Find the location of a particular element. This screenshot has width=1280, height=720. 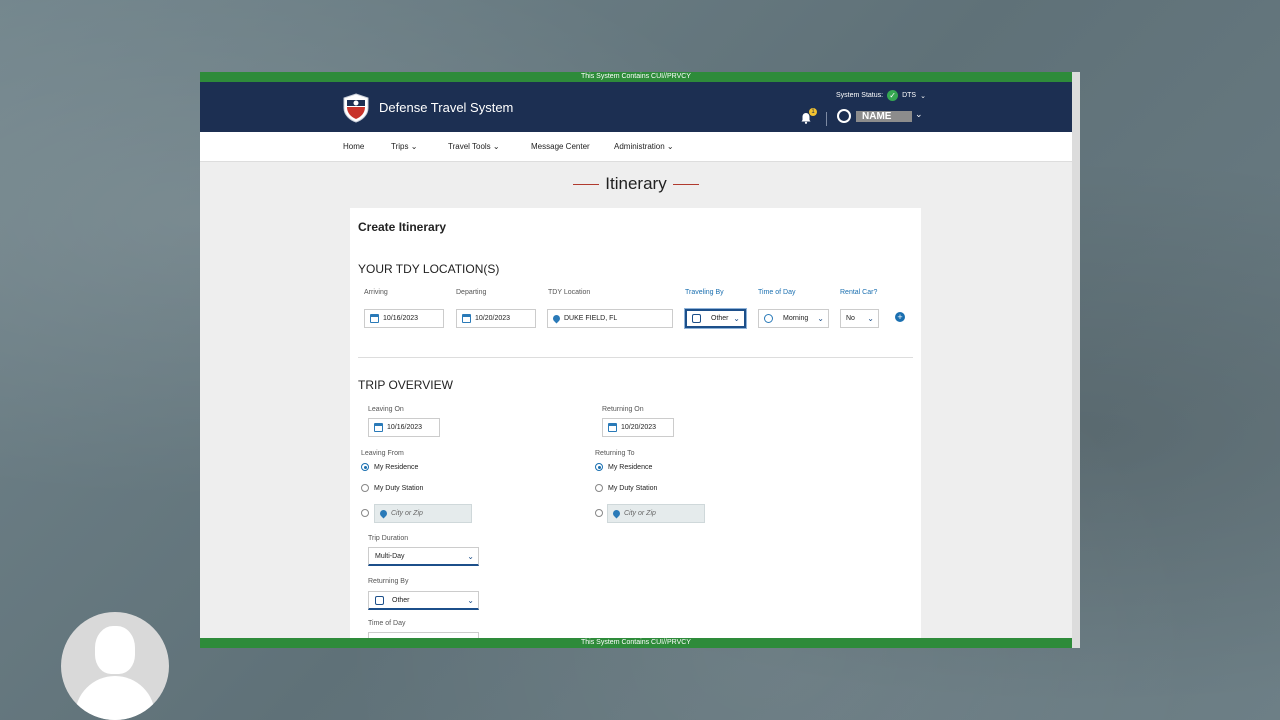

returning-to-residence-option: My Residence is located at coordinates (623, 467).